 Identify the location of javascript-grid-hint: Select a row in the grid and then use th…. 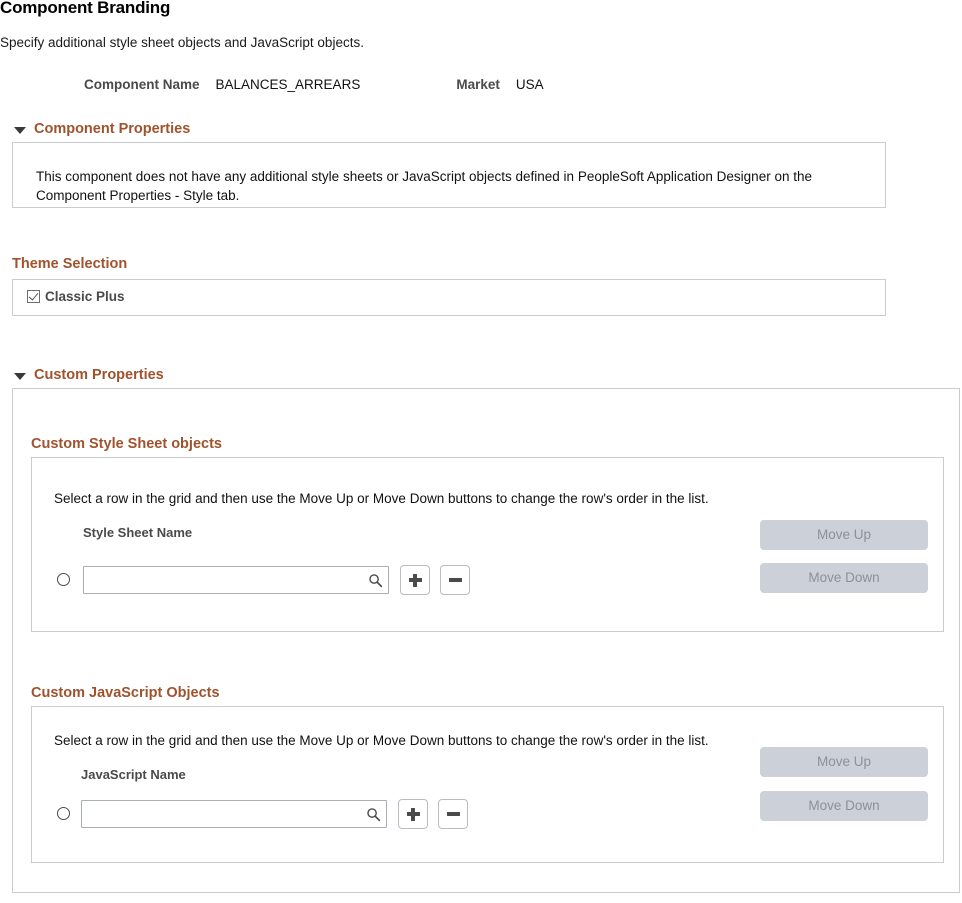
(381, 740).